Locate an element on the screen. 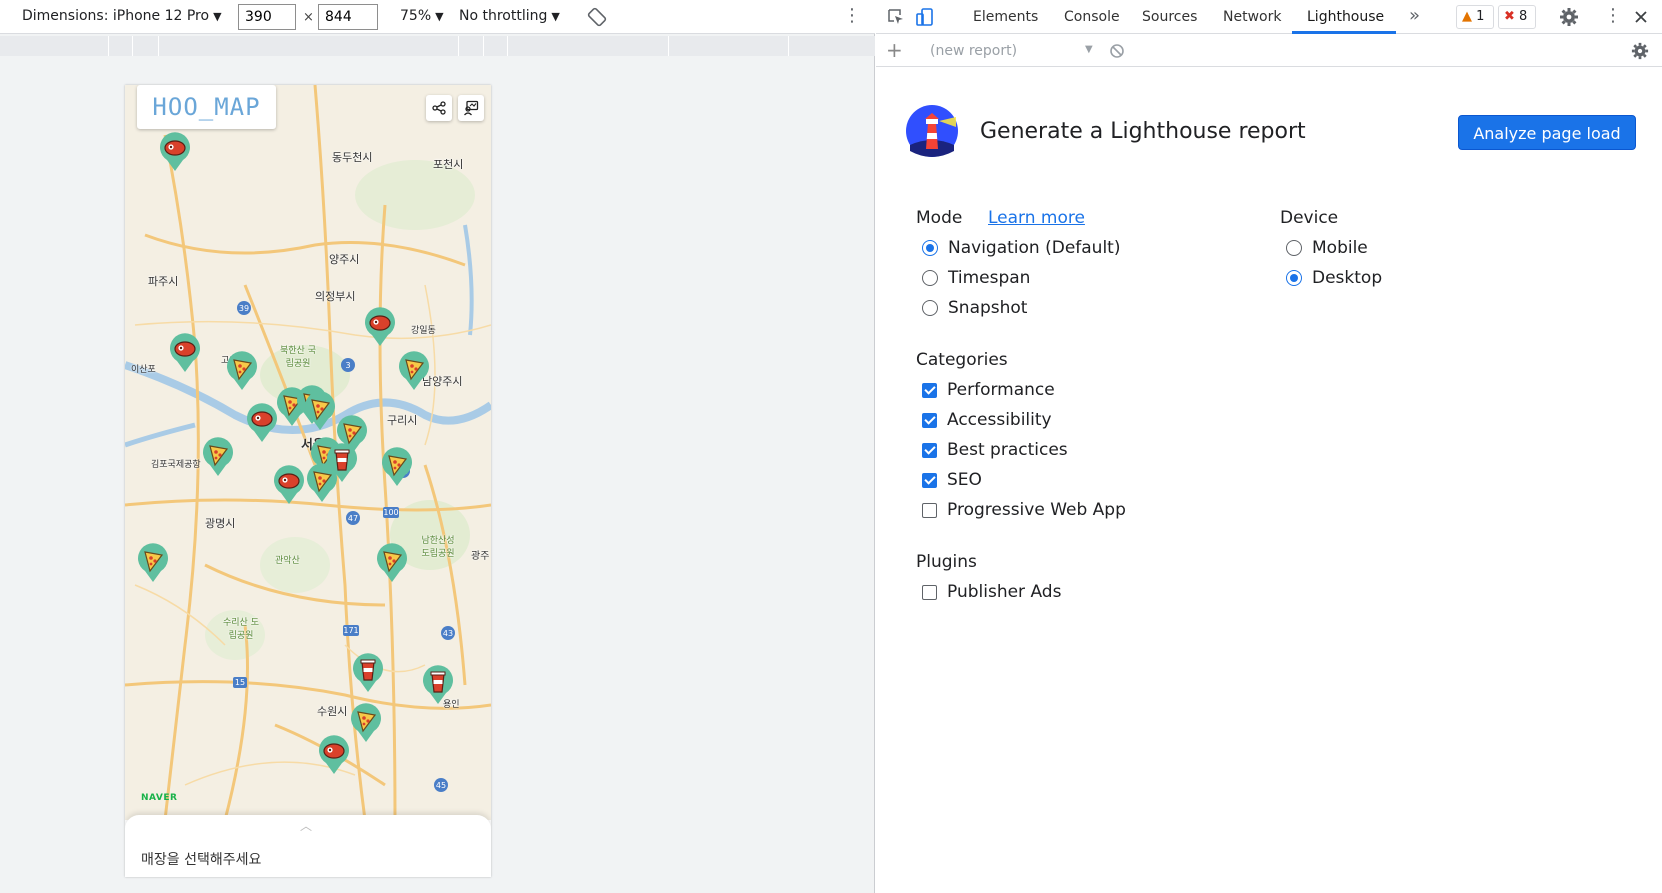 The image size is (1662, 893). map-place-label: 수원시 is located at coordinates (332, 711).